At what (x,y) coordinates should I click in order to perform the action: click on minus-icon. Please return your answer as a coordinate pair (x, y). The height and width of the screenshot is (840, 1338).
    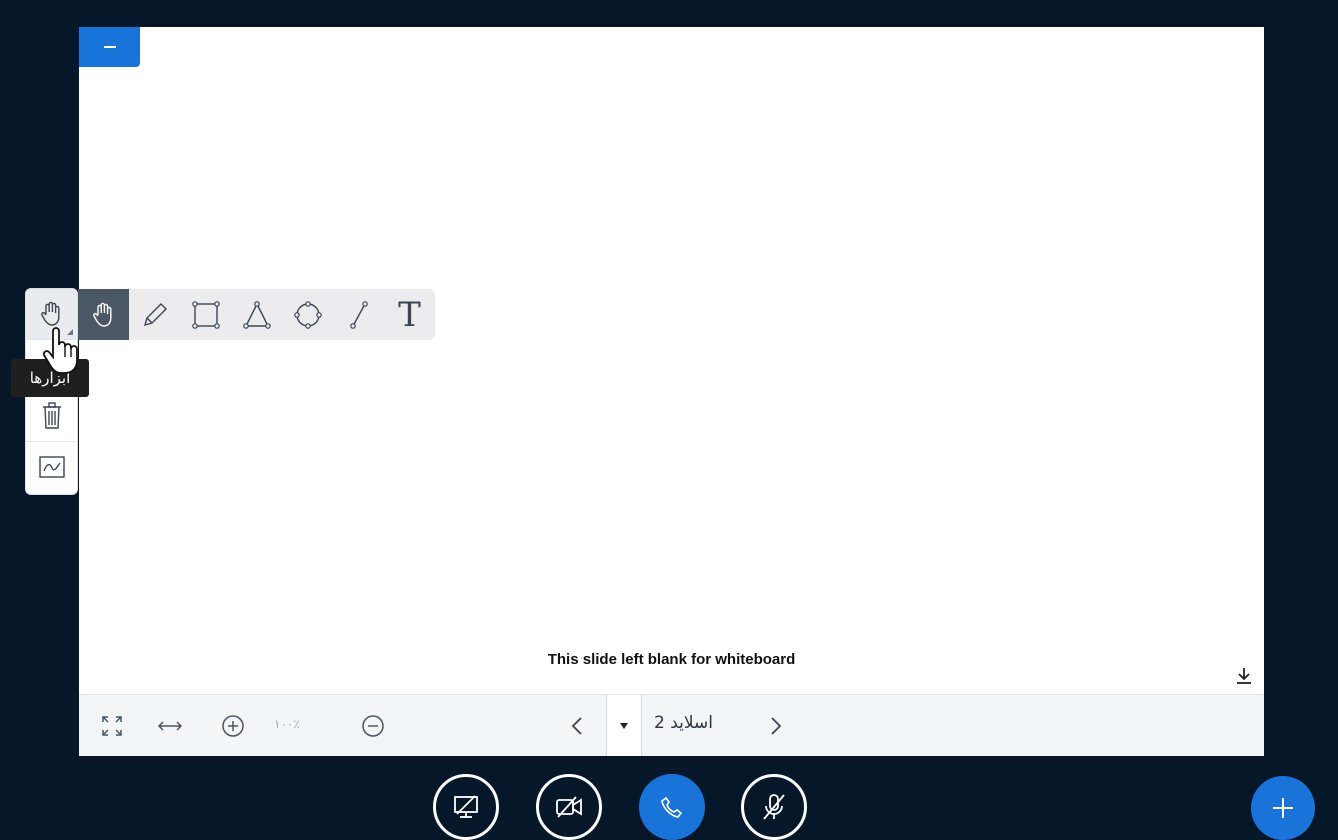
    Looking at the image, I should click on (109, 47).